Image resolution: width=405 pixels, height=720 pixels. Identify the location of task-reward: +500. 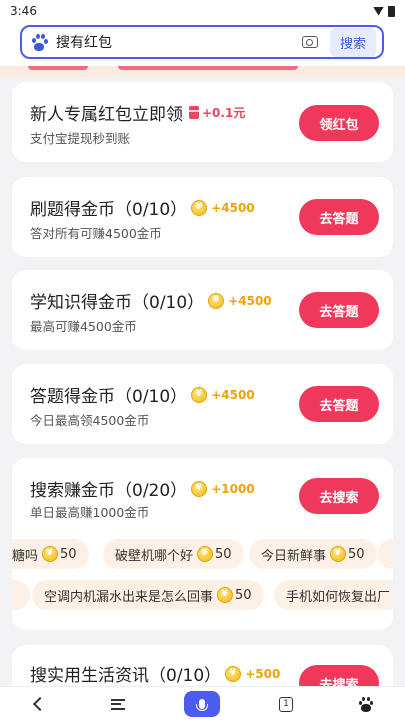
(263, 673).